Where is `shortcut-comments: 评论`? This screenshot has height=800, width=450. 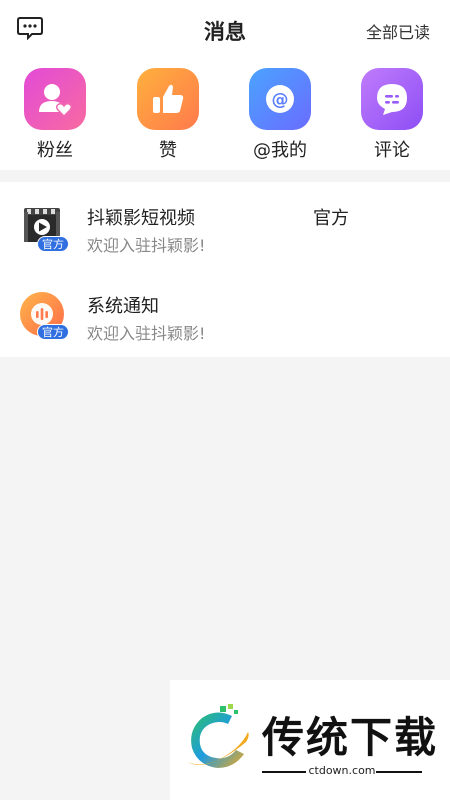 shortcut-comments: 评论 is located at coordinates (392, 118).